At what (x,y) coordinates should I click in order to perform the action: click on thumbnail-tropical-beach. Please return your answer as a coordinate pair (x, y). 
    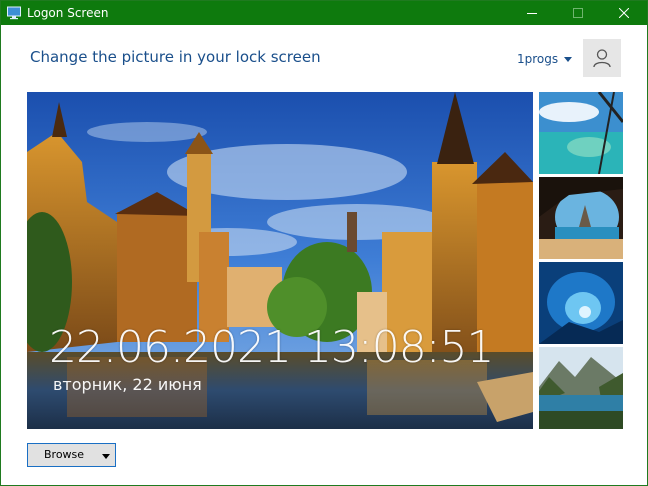
    Looking at the image, I should click on (581, 133).